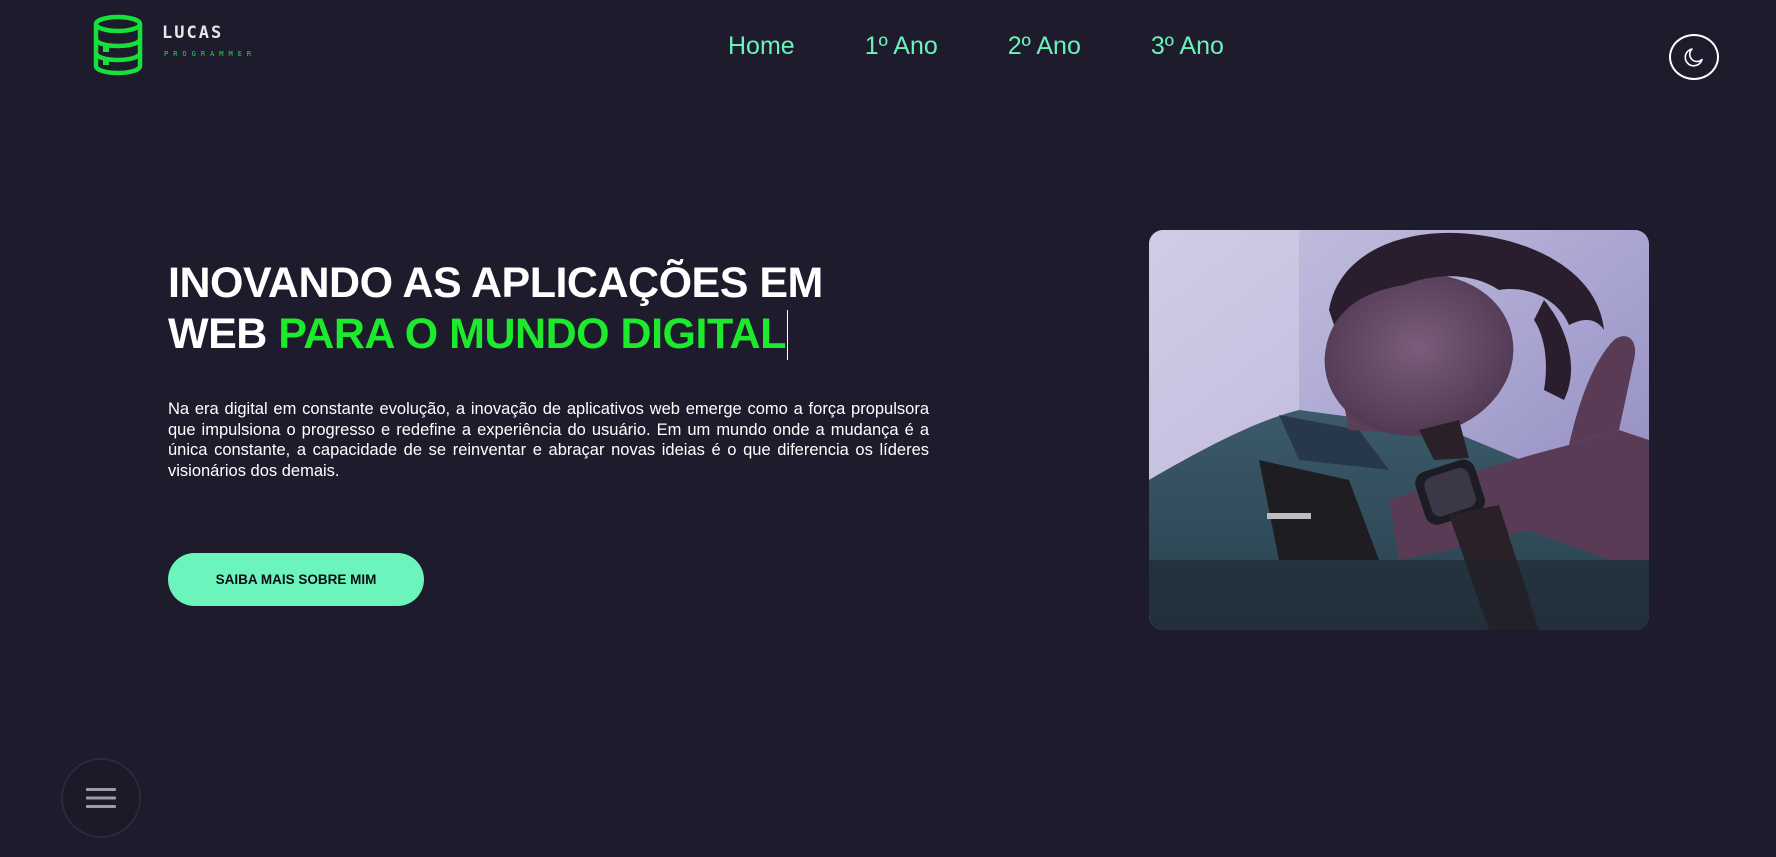 This screenshot has width=1776, height=857. I want to click on nav-home: Home, so click(761, 46).